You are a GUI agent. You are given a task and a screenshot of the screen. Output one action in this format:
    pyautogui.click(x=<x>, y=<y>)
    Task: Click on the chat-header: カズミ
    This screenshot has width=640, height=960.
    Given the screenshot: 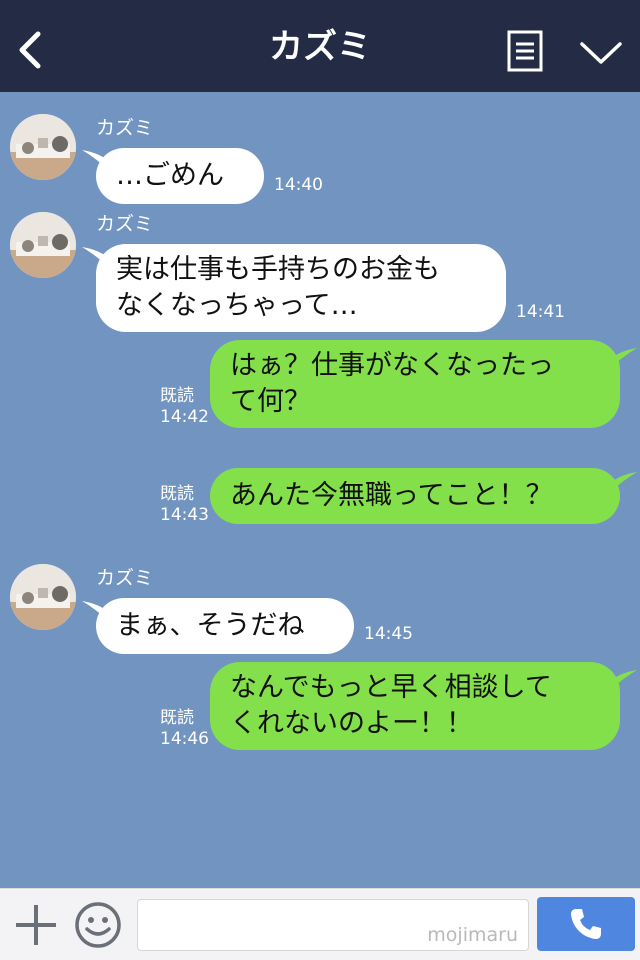 What is the action you would take?
    pyautogui.click(x=320, y=46)
    